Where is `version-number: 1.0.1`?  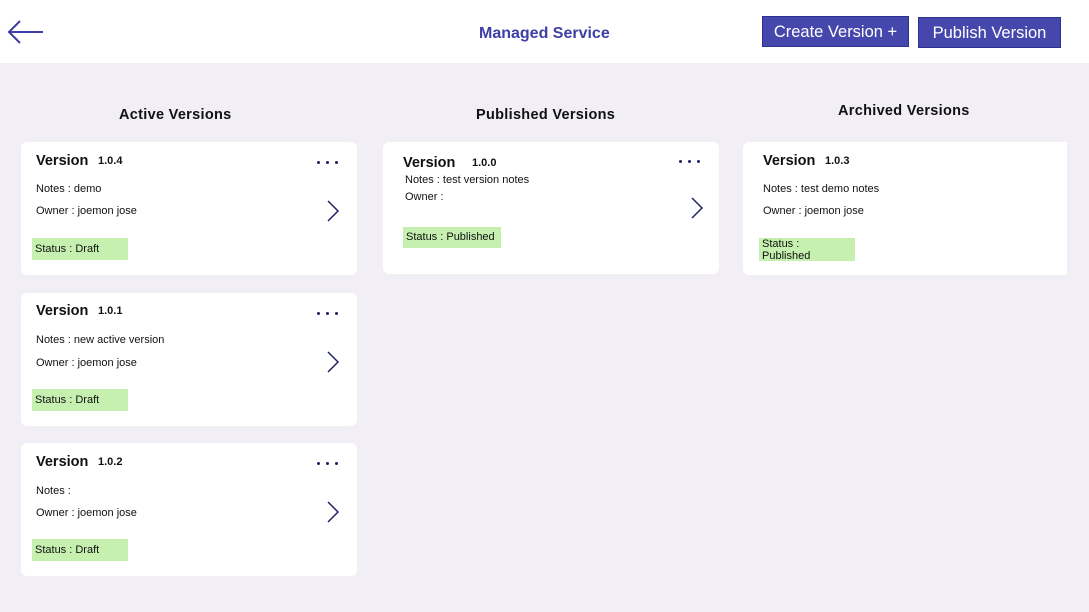 version-number: 1.0.1 is located at coordinates (110, 311).